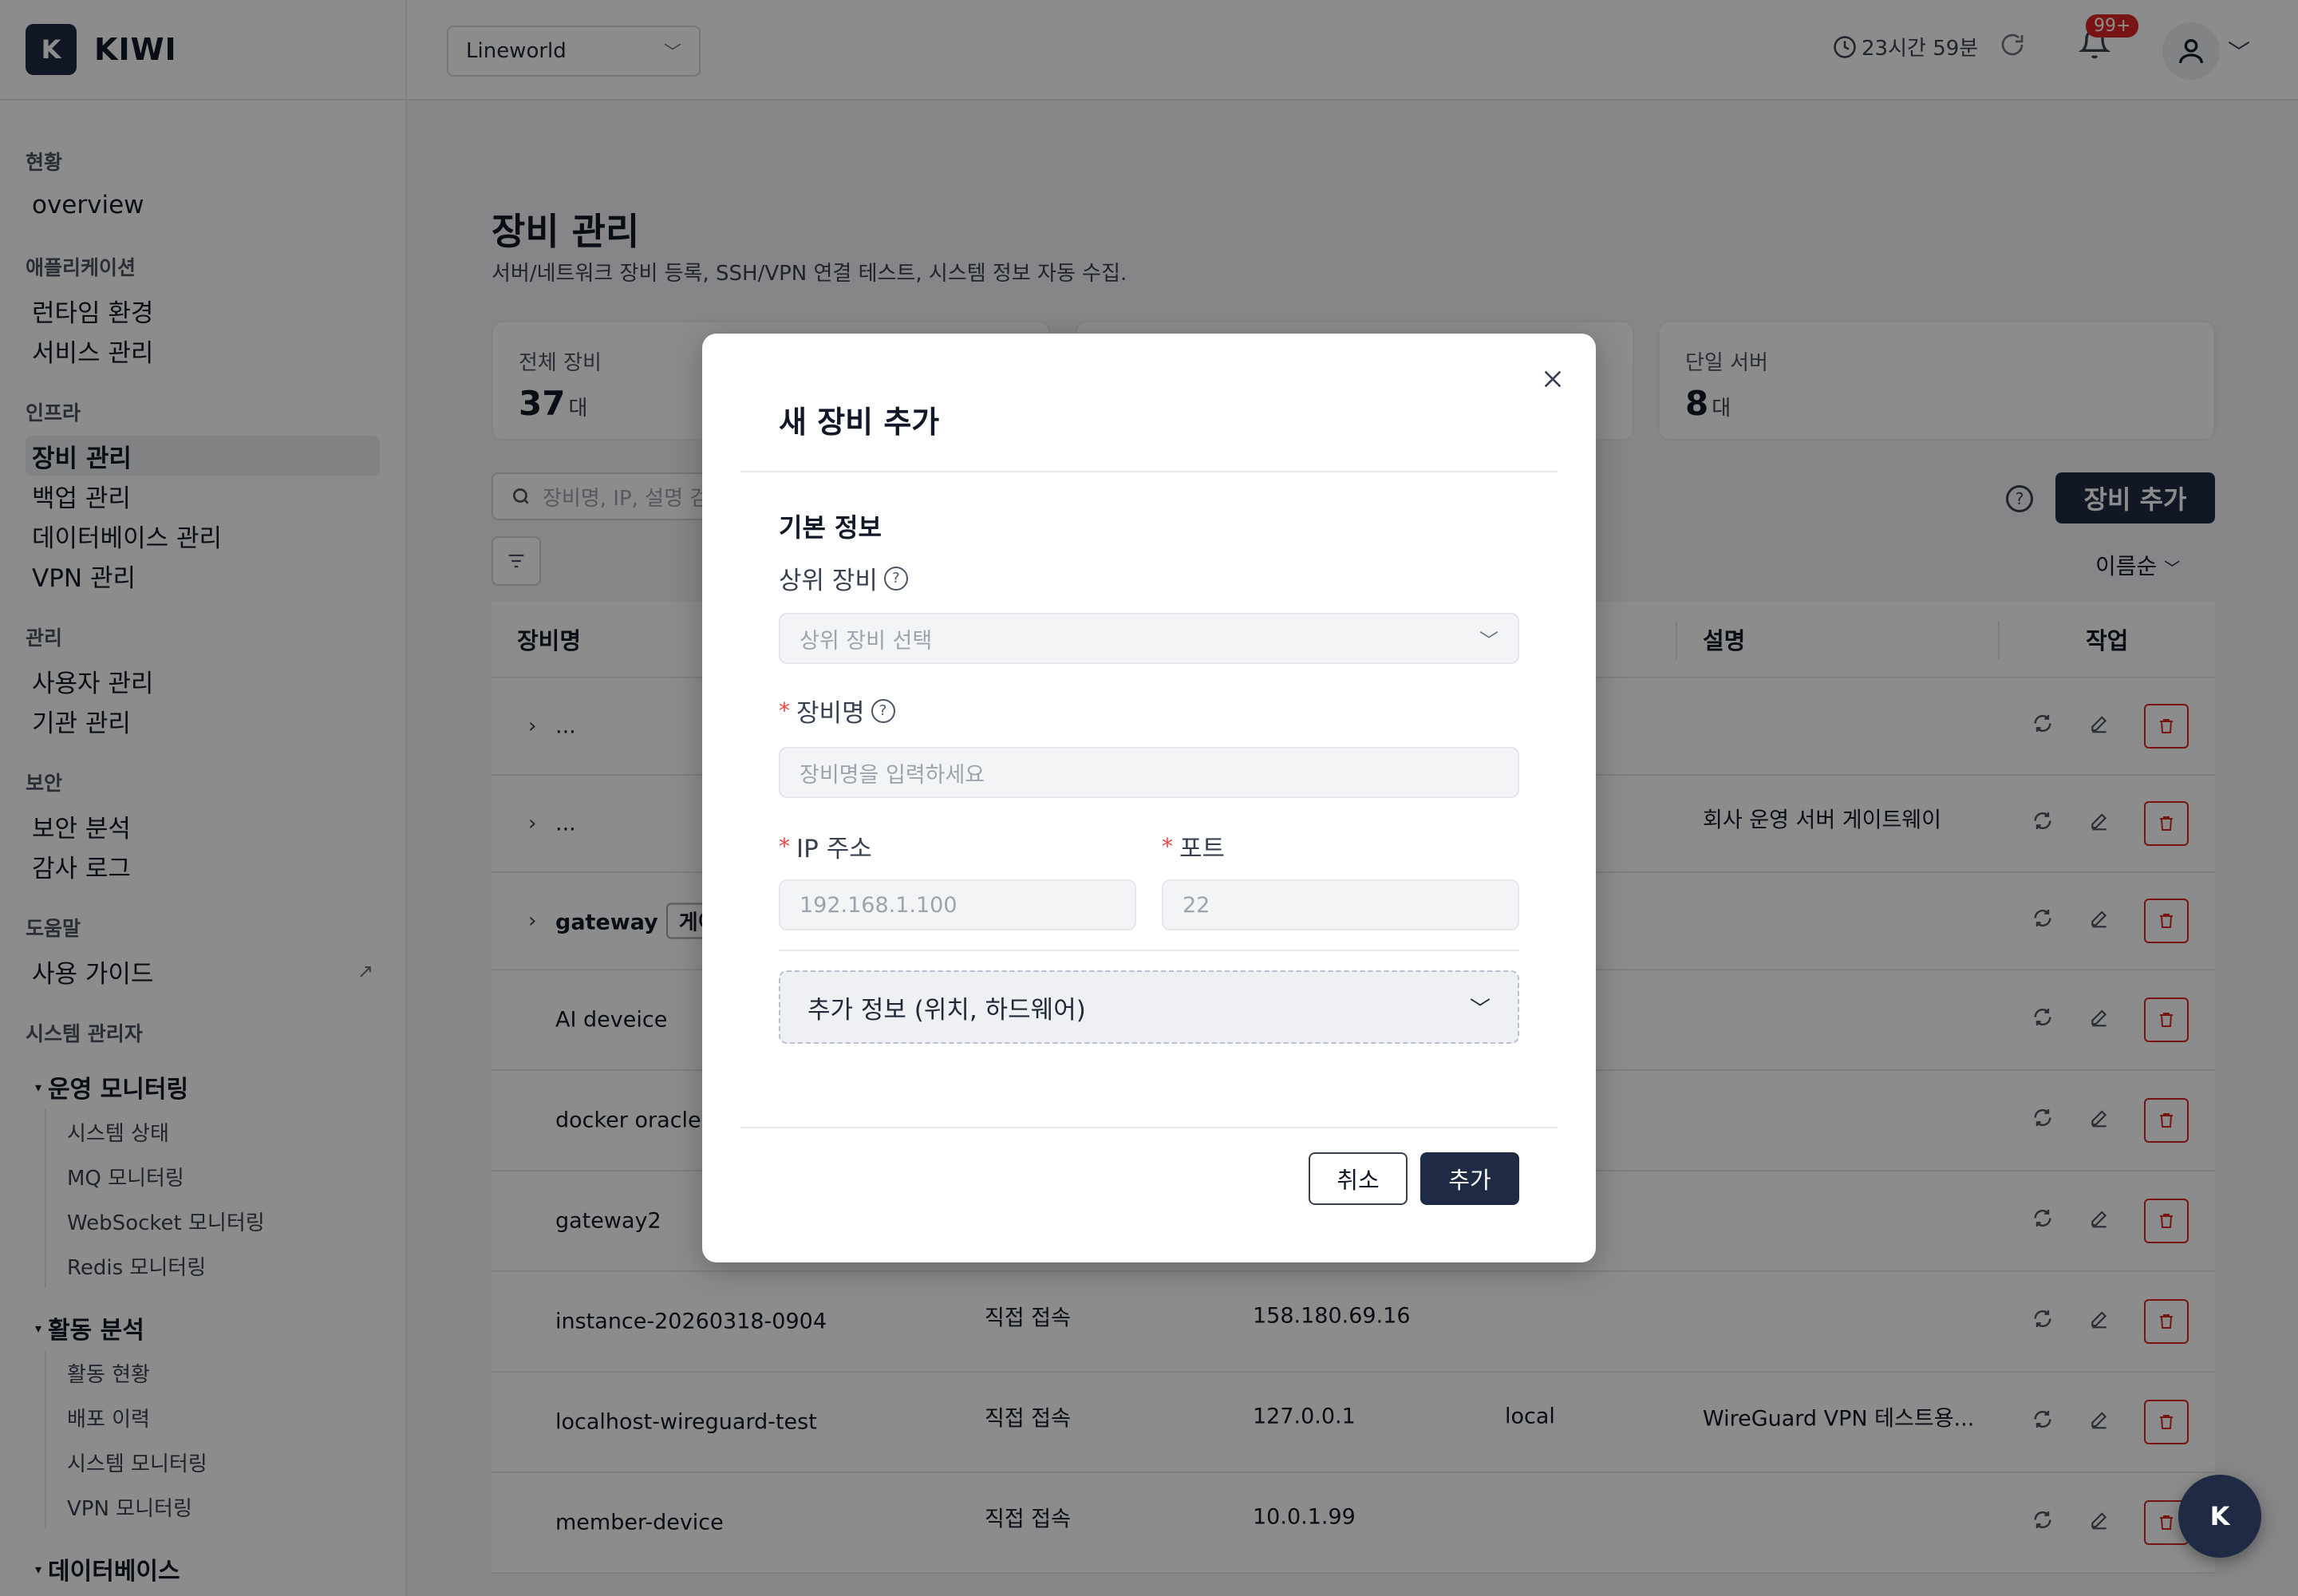 This screenshot has width=2298, height=1596. I want to click on section-title: 기본 정보, so click(831, 527).